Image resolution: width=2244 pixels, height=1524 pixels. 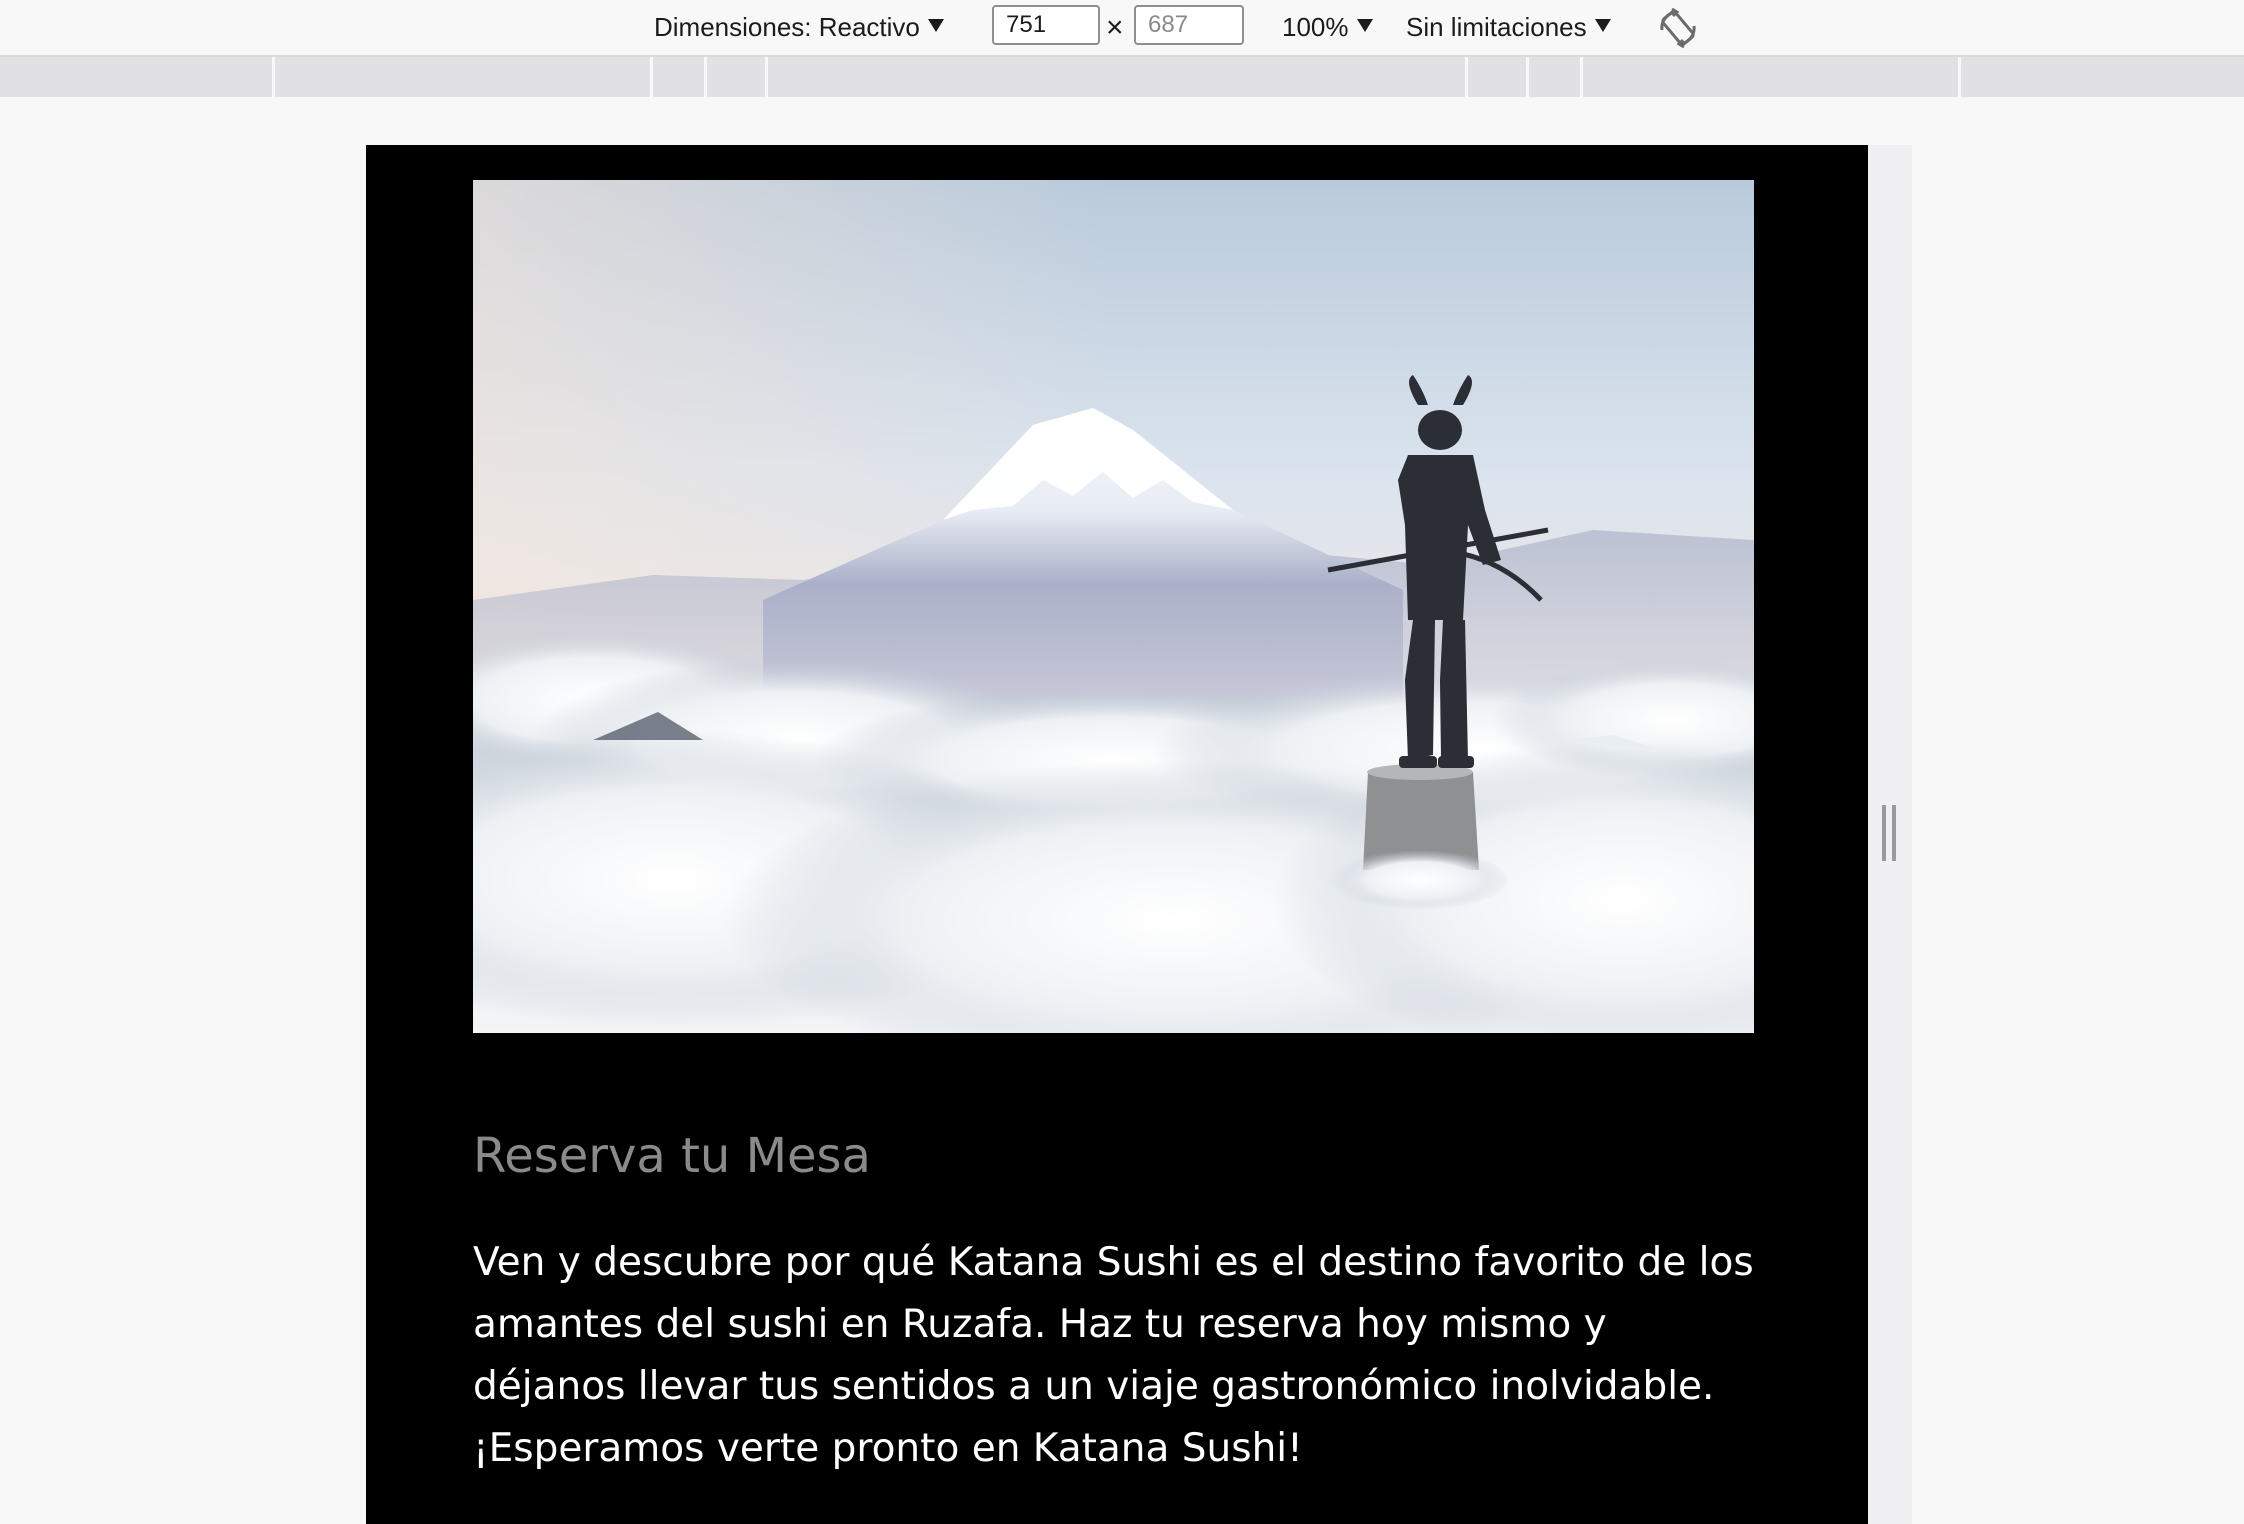 I want to click on media-query-bar, so click(x=1122, y=77).